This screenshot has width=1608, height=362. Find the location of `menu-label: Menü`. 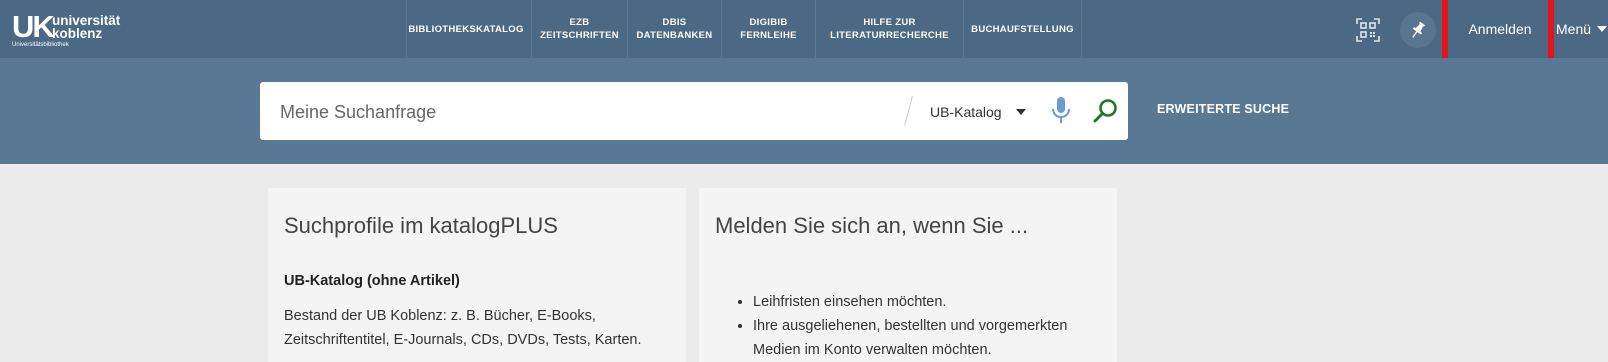

menu-label: Menü is located at coordinates (1574, 29).